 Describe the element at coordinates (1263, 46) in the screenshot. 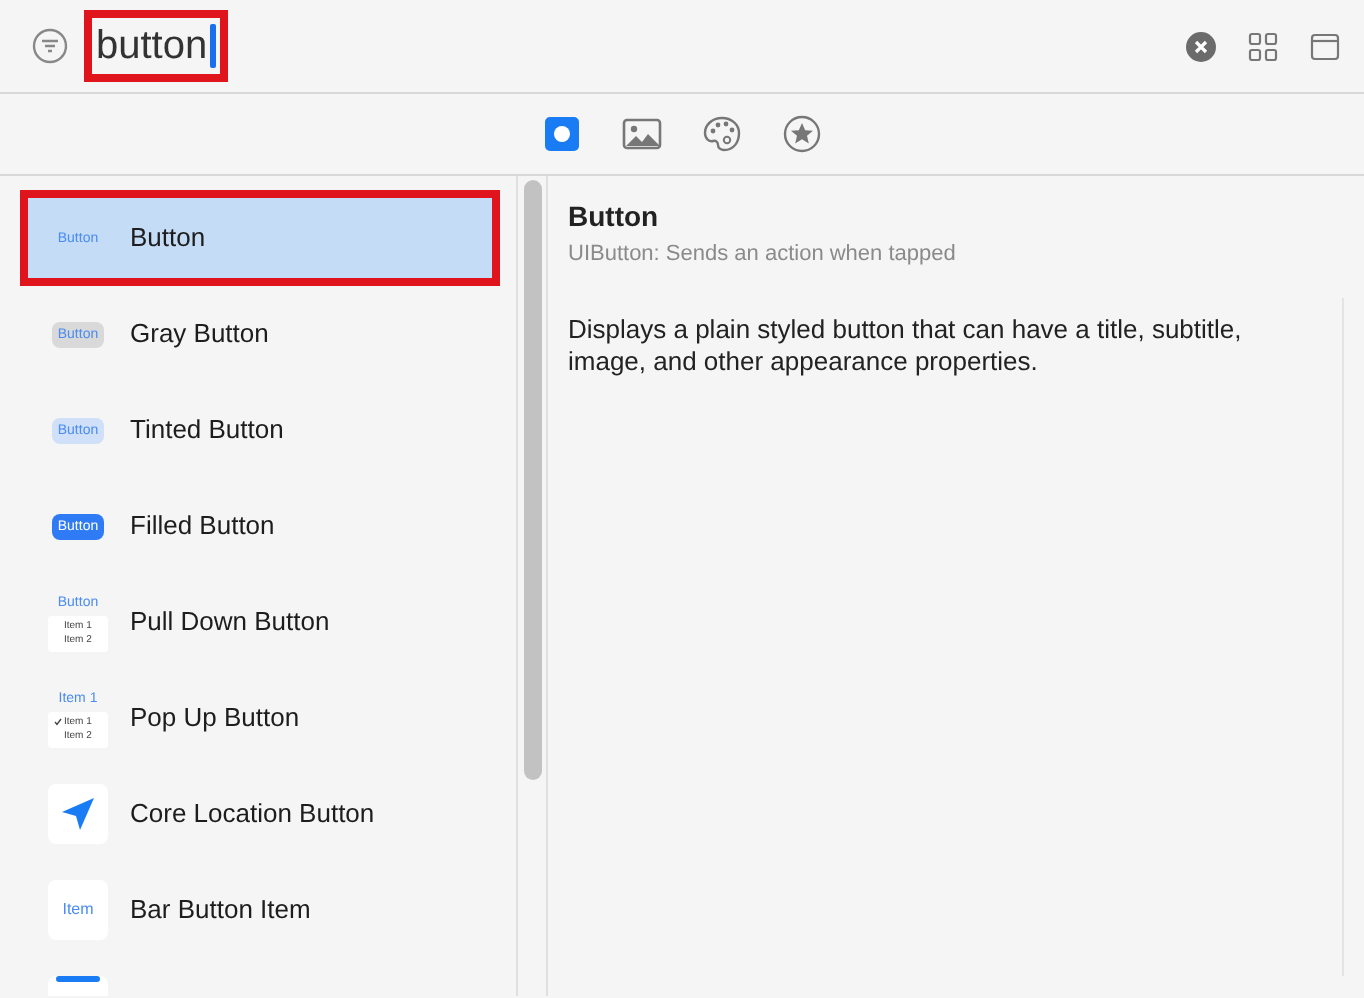

I see `grid-icon` at that location.